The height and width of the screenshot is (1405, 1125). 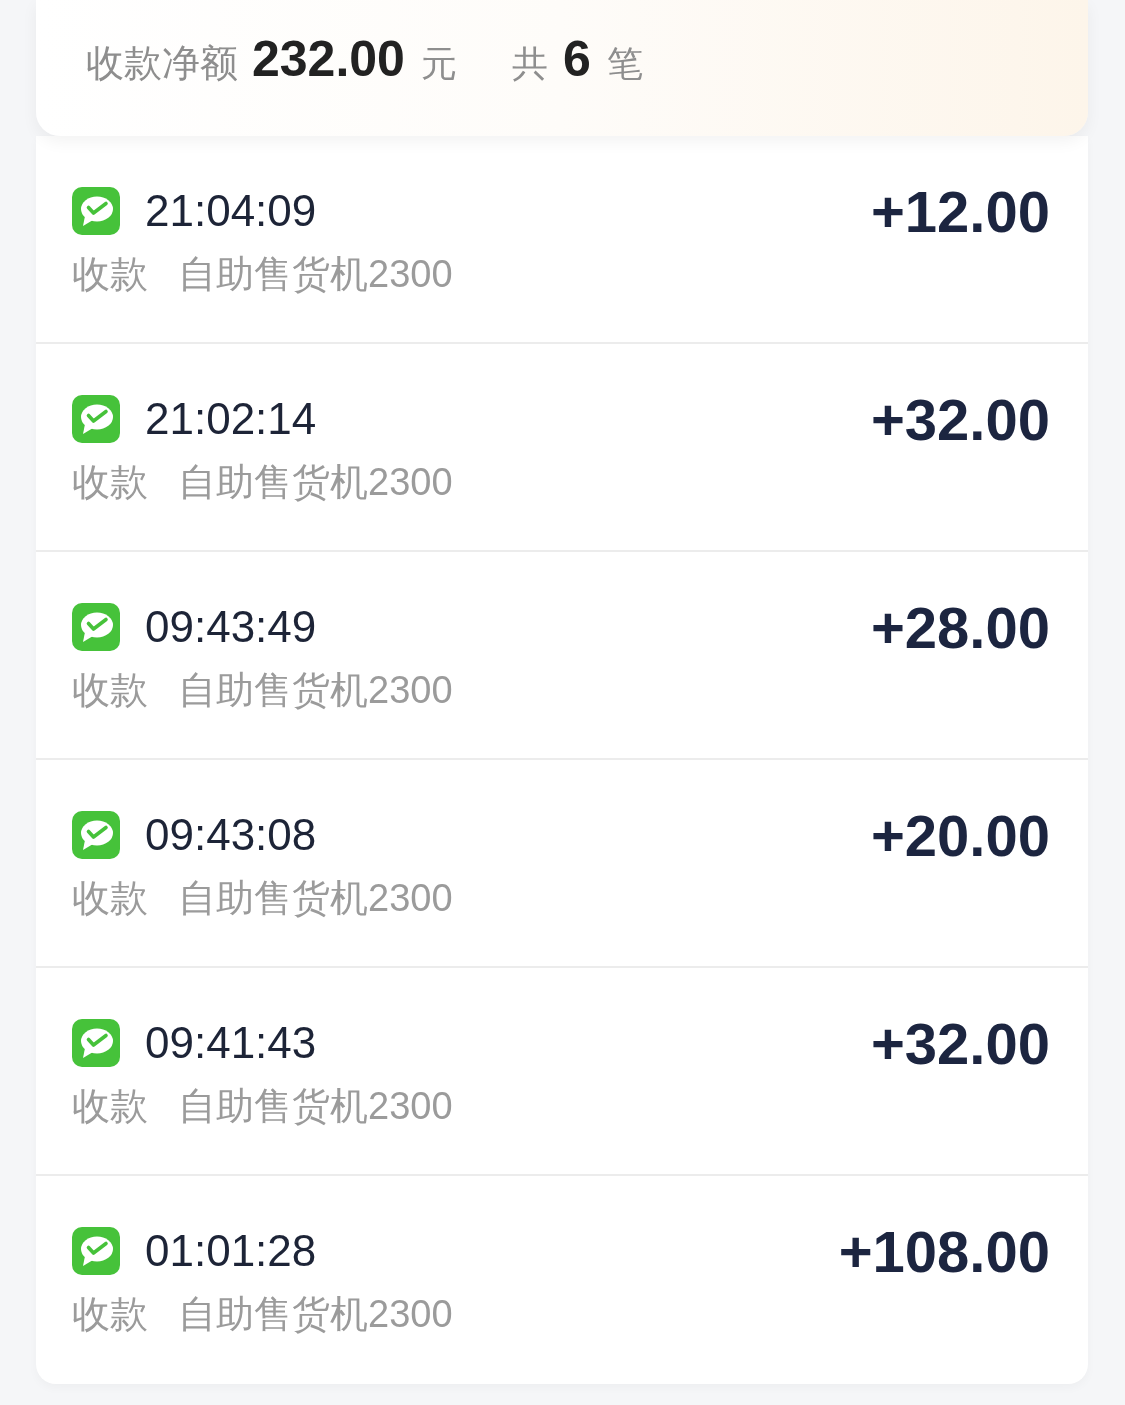 What do you see at coordinates (562, 864) in the screenshot?
I see `transaction-row: 09:43:08 收款 自助售货机2300 +20.00` at bounding box center [562, 864].